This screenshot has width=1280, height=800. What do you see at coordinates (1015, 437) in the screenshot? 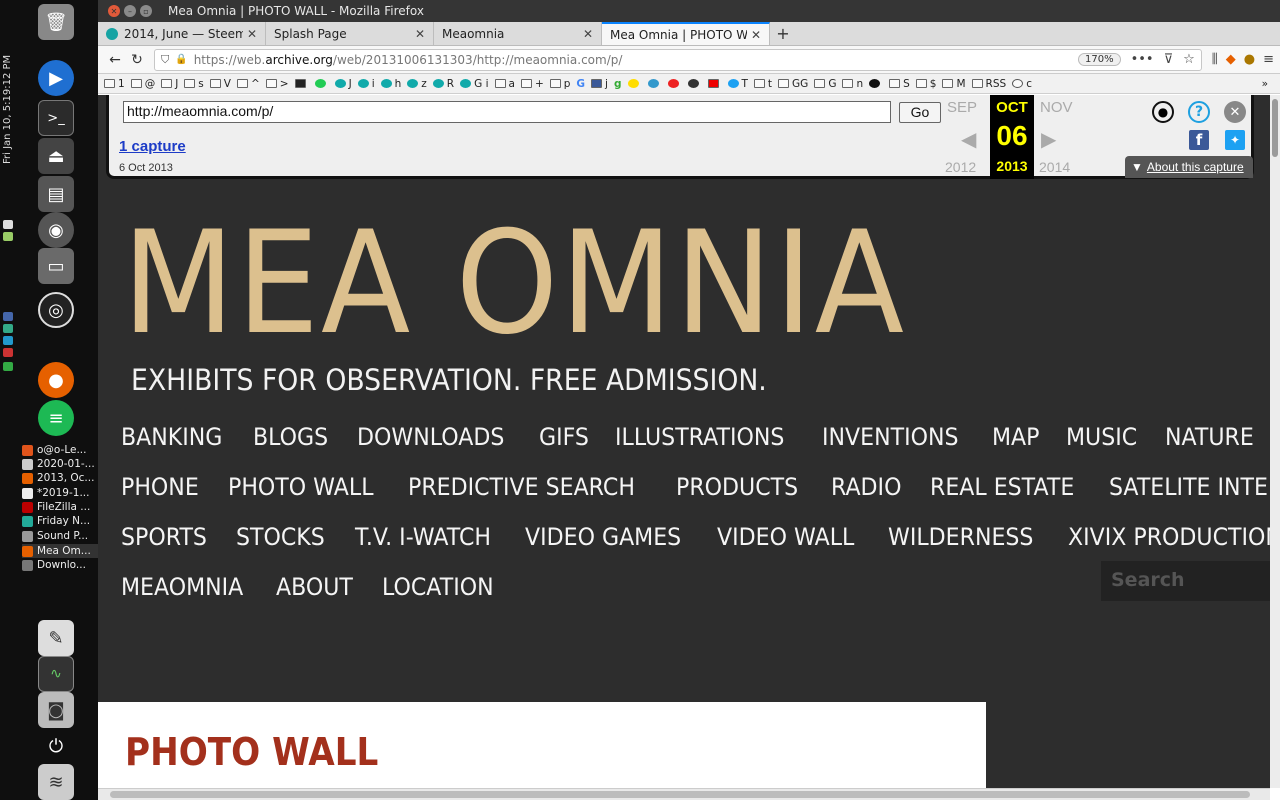
I see `menu-item-map: MAP` at bounding box center [1015, 437].